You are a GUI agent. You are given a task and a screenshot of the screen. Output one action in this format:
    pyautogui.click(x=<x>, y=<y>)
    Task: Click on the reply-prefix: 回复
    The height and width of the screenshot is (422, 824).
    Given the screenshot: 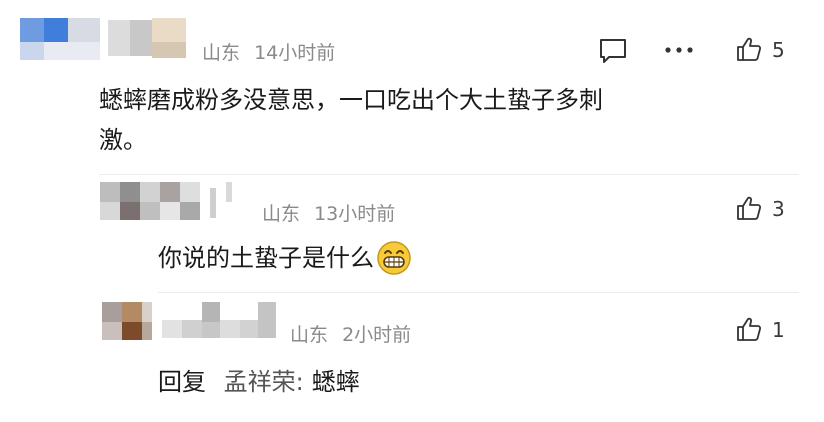 What is the action you would take?
    pyautogui.click(x=182, y=382)
    